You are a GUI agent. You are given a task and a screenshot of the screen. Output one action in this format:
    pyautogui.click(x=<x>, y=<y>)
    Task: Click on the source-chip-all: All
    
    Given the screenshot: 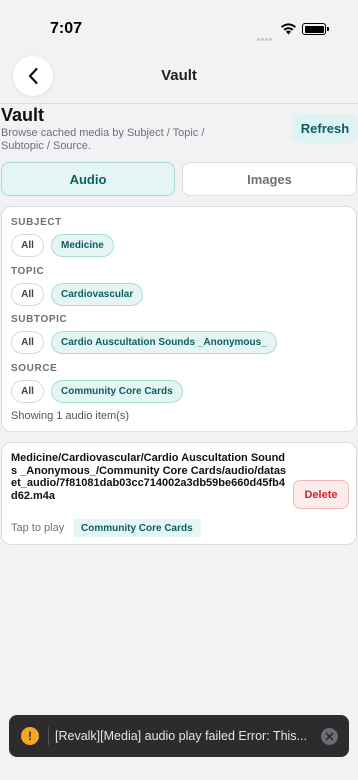 What is the action you would take?
    pyautogui.click(x=27, y=391)
    